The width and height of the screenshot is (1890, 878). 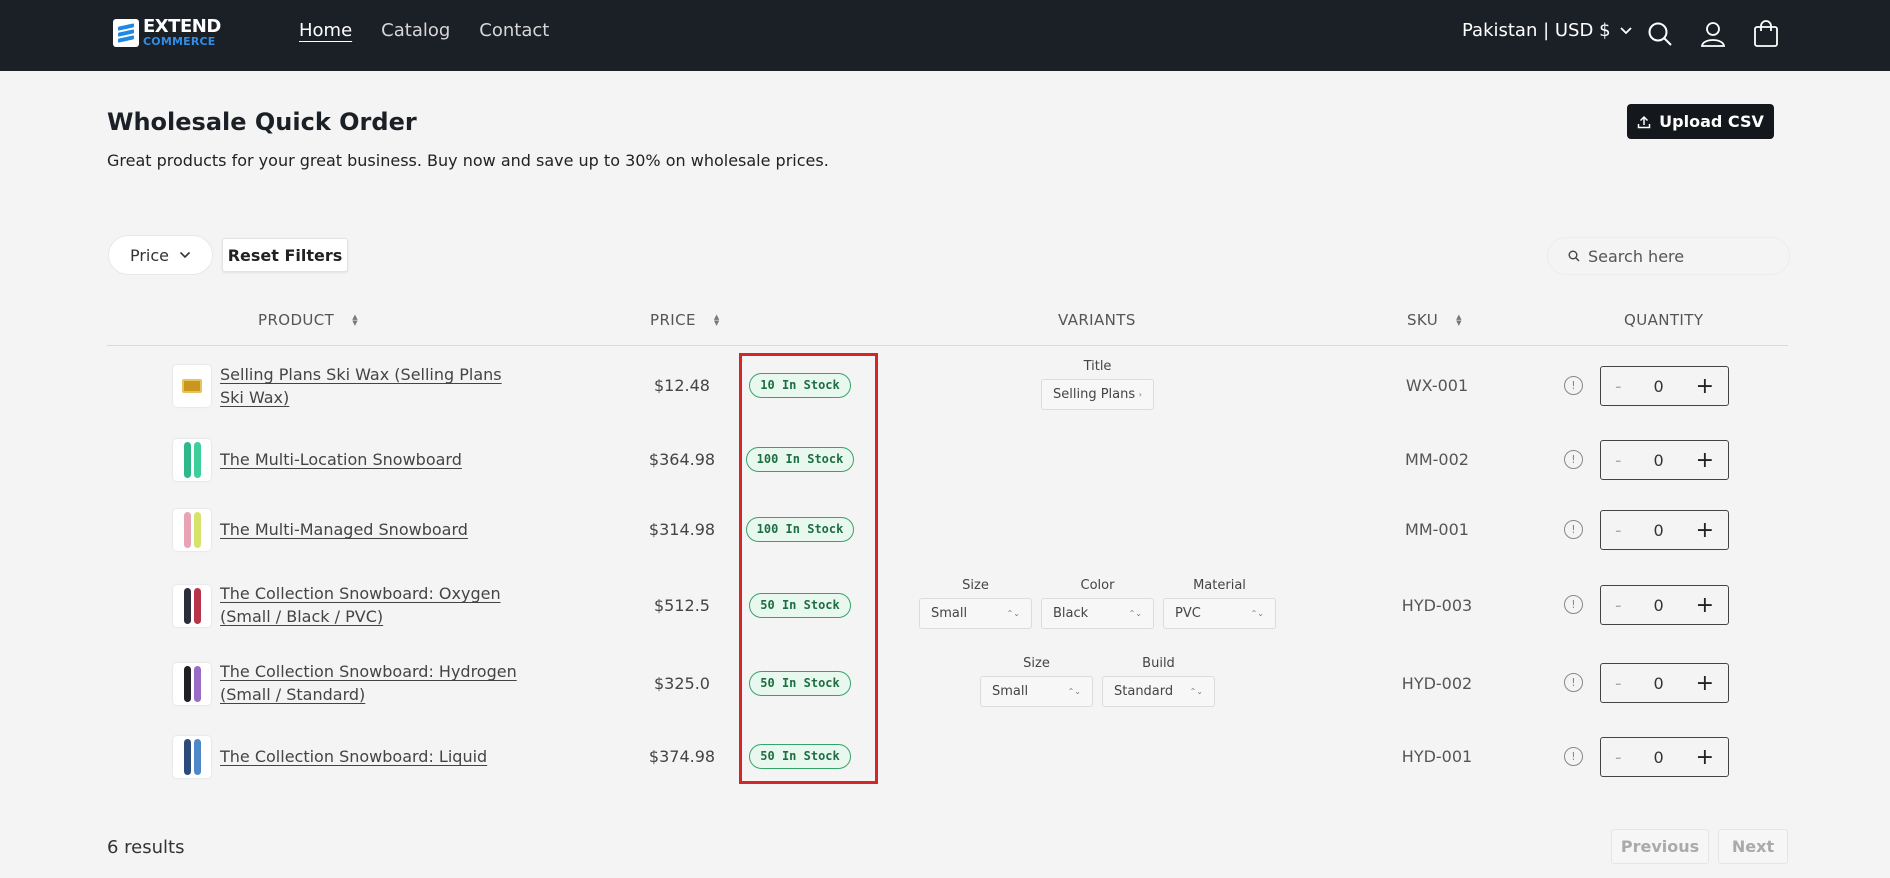 What do you see at coordinates (308, 320) in the screenshot?
I see `column-header-product: PRODUCT ▲ ▼` at bounding box center [308, 320].